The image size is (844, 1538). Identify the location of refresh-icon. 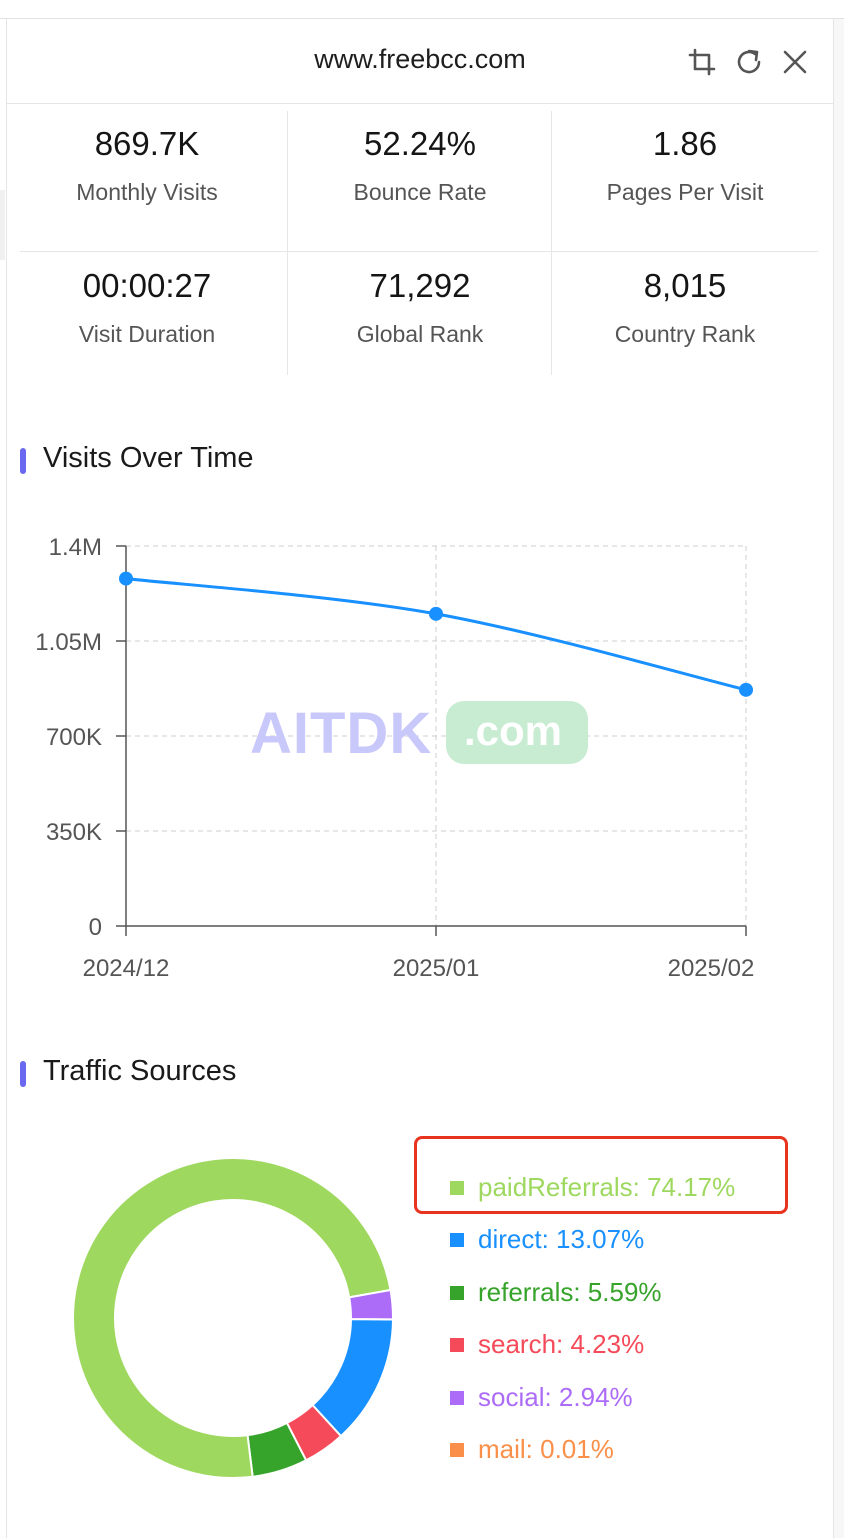
(749, 62).